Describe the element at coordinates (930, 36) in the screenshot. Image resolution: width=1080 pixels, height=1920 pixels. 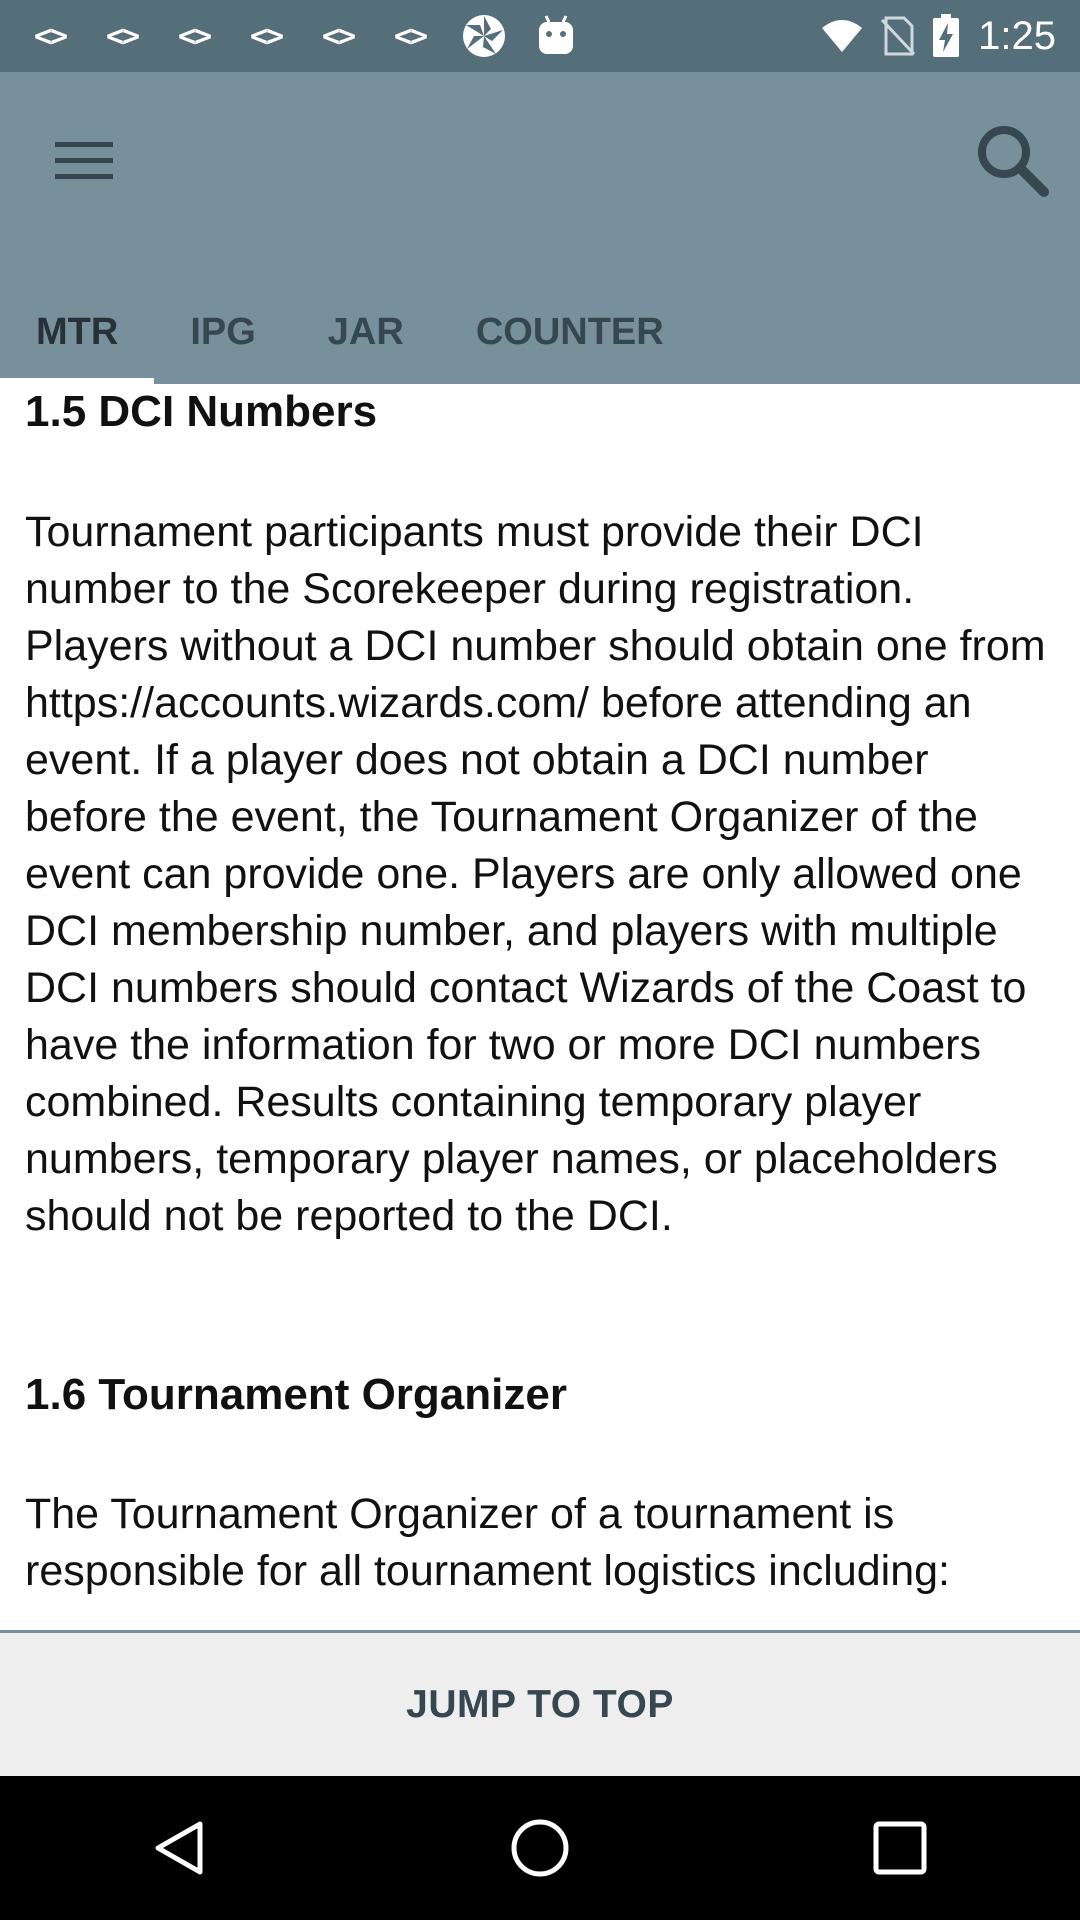
I see `system-status-area: 1:25` at that location.